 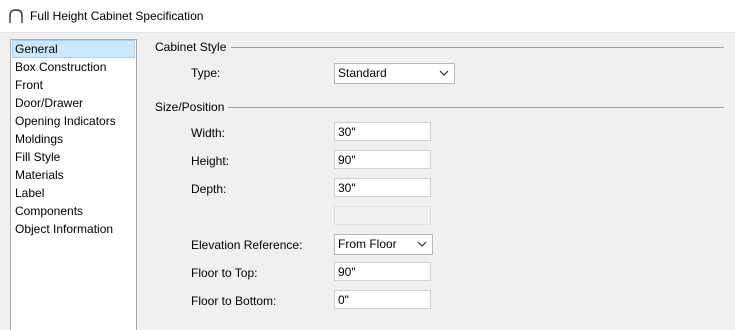 What do you see at coordinates (477, 47) in the screenshot?
I see `cabinet-style-divider` at bounding box center [477, 47].